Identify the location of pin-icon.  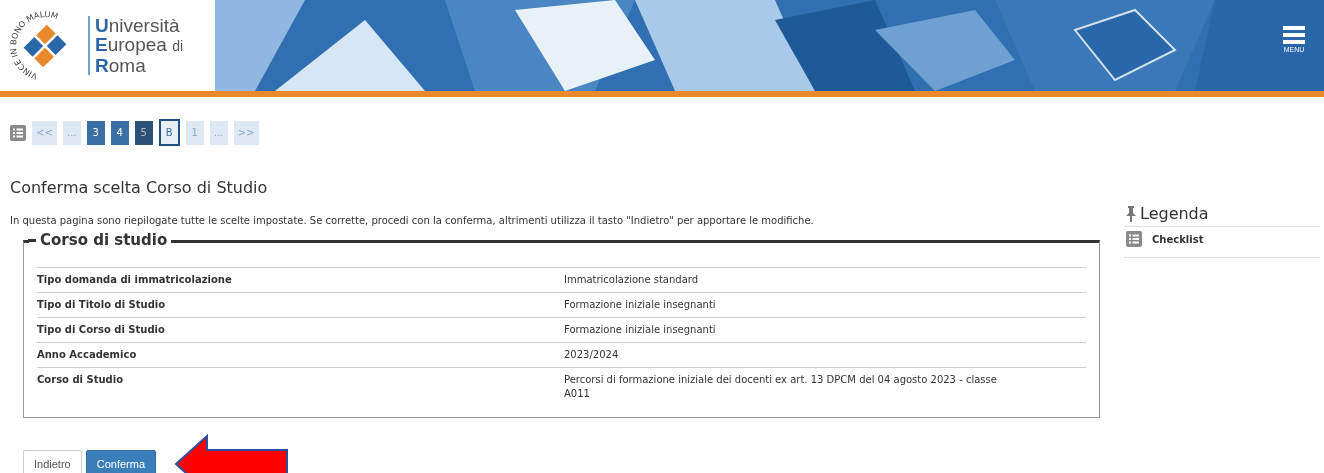
(1131, 213).